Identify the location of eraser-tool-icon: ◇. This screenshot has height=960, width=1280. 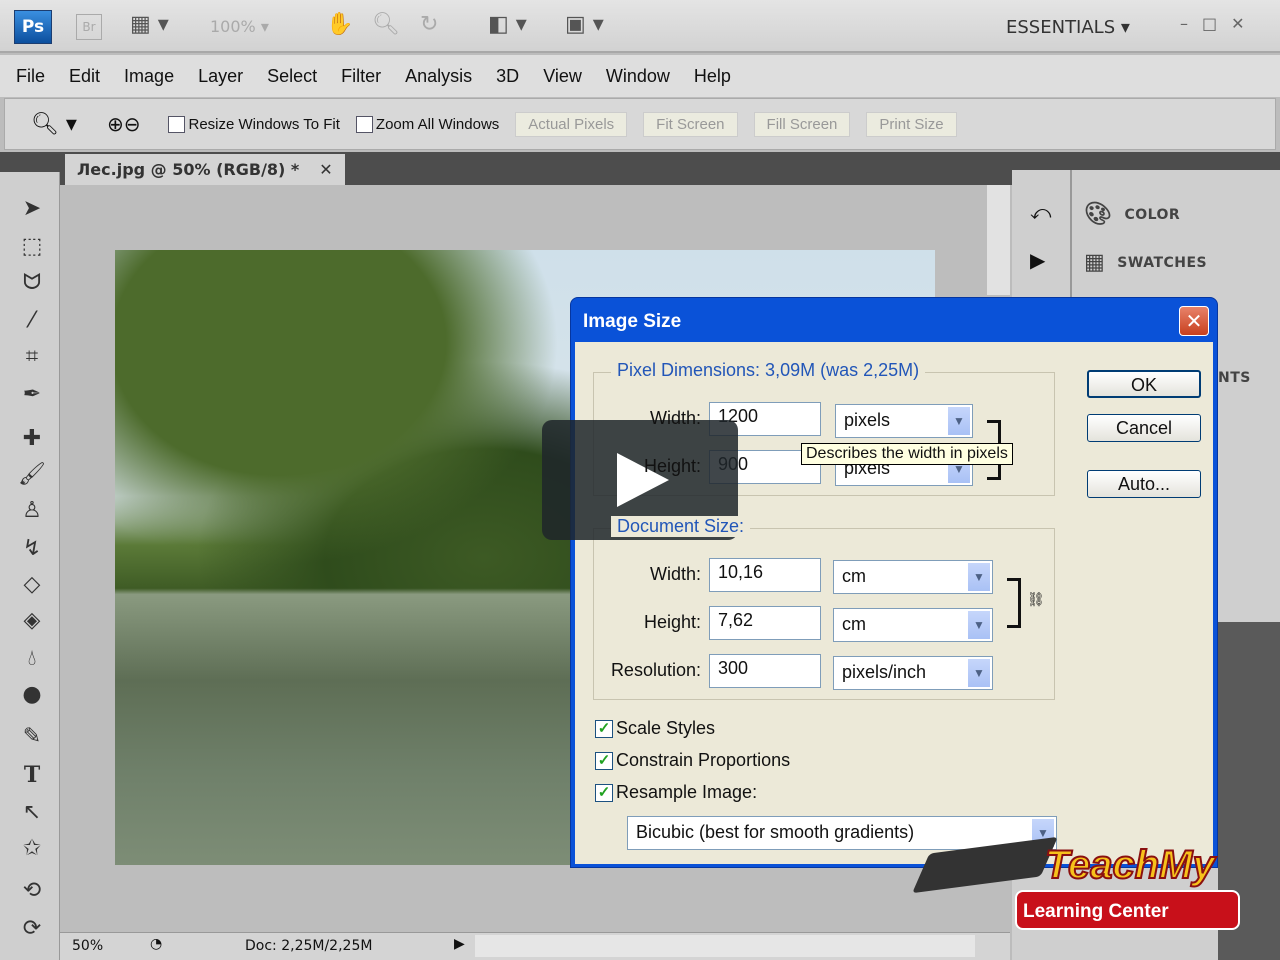
(32, 584).